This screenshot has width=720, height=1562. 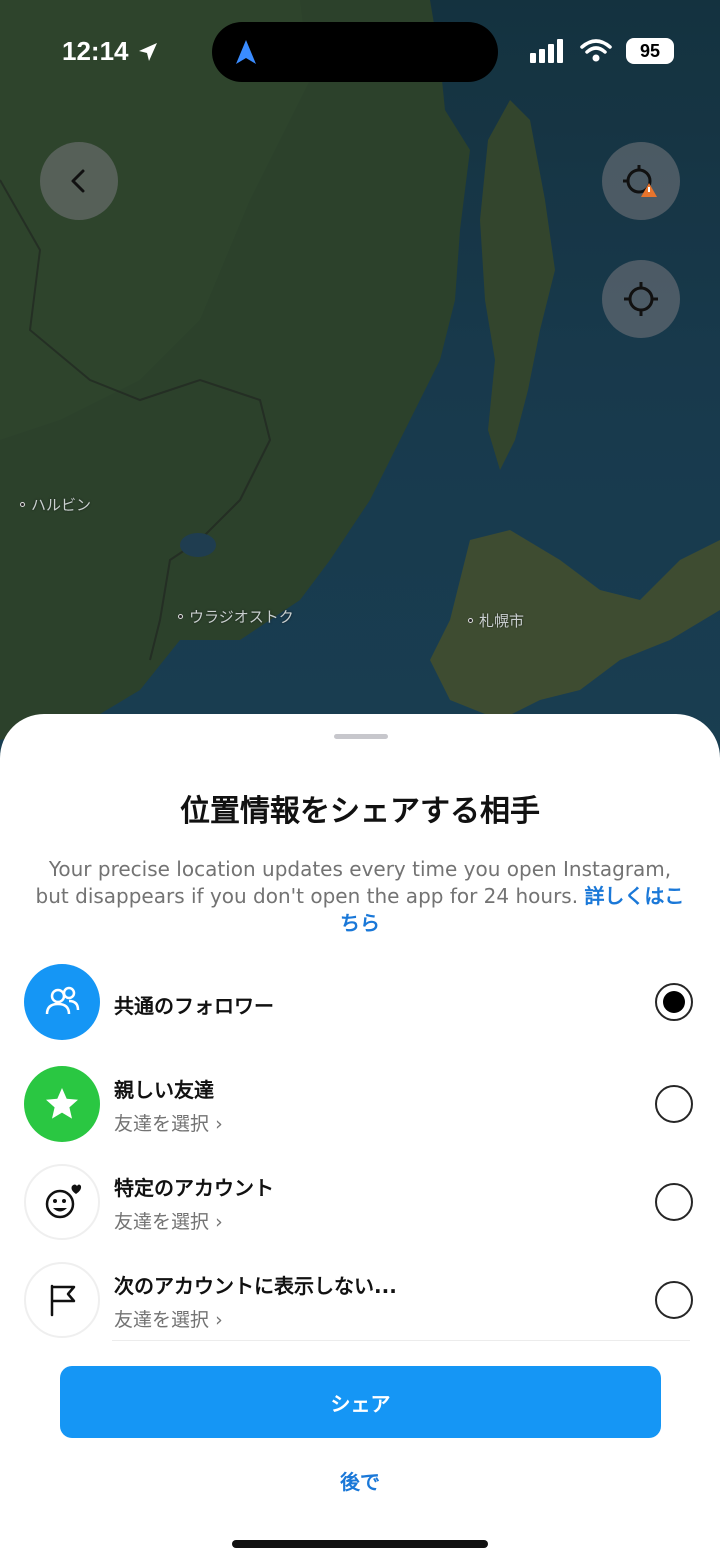 What do you see at coordinates (236, 616) in the screenshot?
I see `map-label-vladivostok: ウラジオストク` at bounding box center [236, 616].